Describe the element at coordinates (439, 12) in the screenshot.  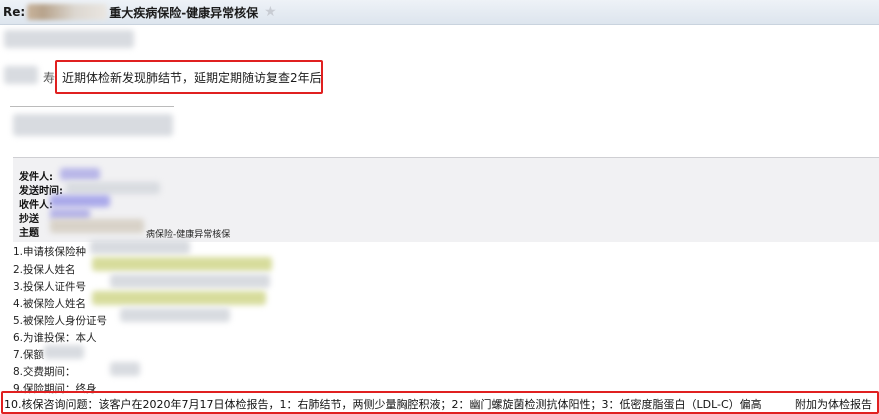
I see `email-subject-bar: Re: 重大疾病保险-健康异常核保 ★` at that location.